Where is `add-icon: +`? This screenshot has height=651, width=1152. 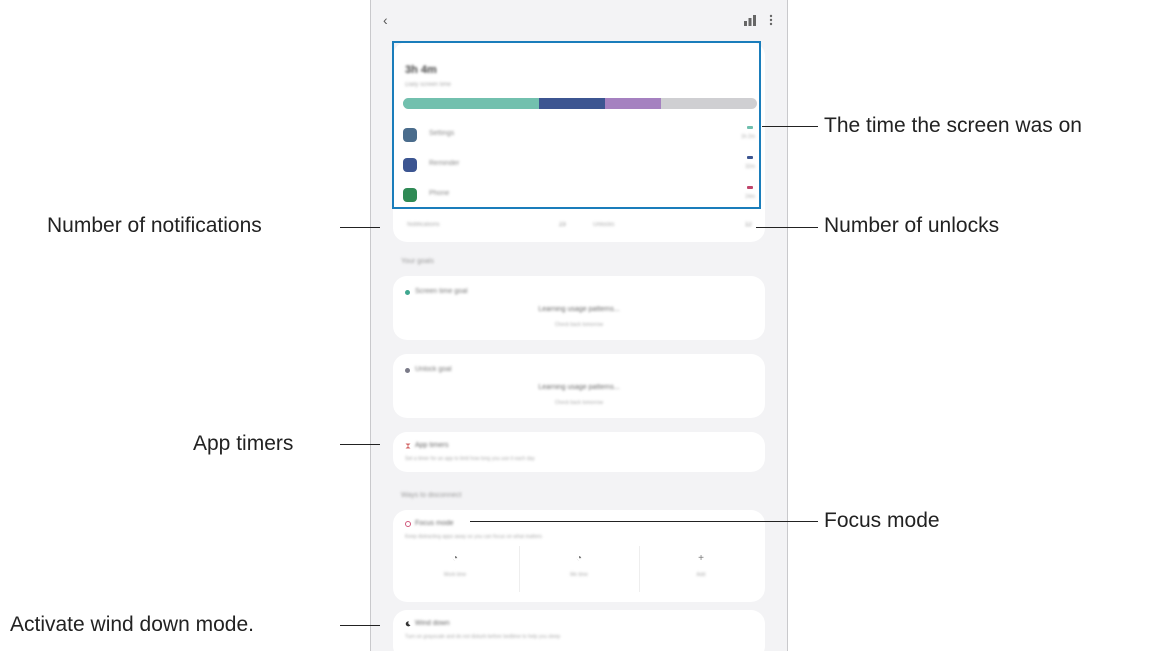 add-icon: + is located at coordinates (701, 558).